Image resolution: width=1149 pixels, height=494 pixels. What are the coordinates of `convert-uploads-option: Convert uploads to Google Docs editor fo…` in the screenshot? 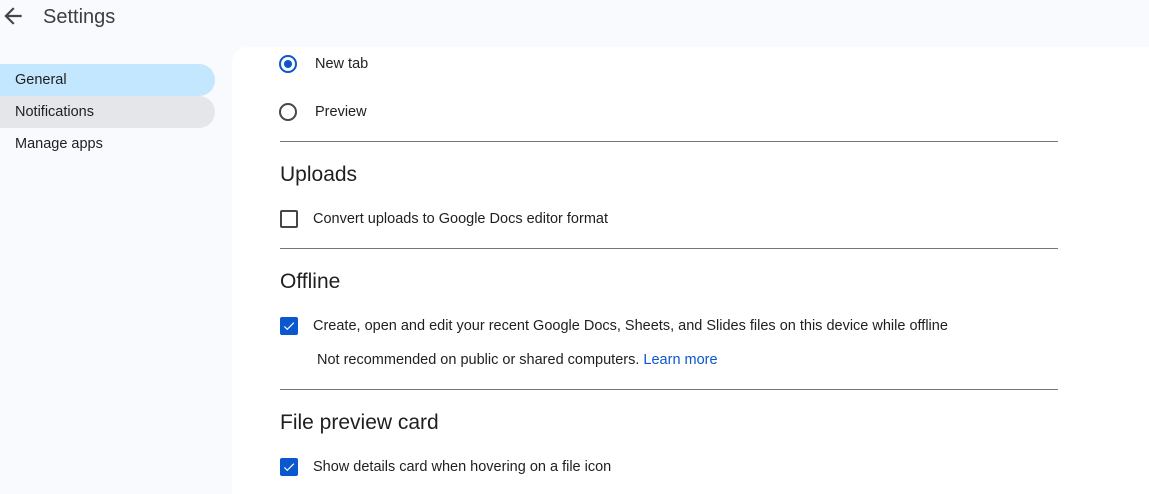 It's located at (444, 219).